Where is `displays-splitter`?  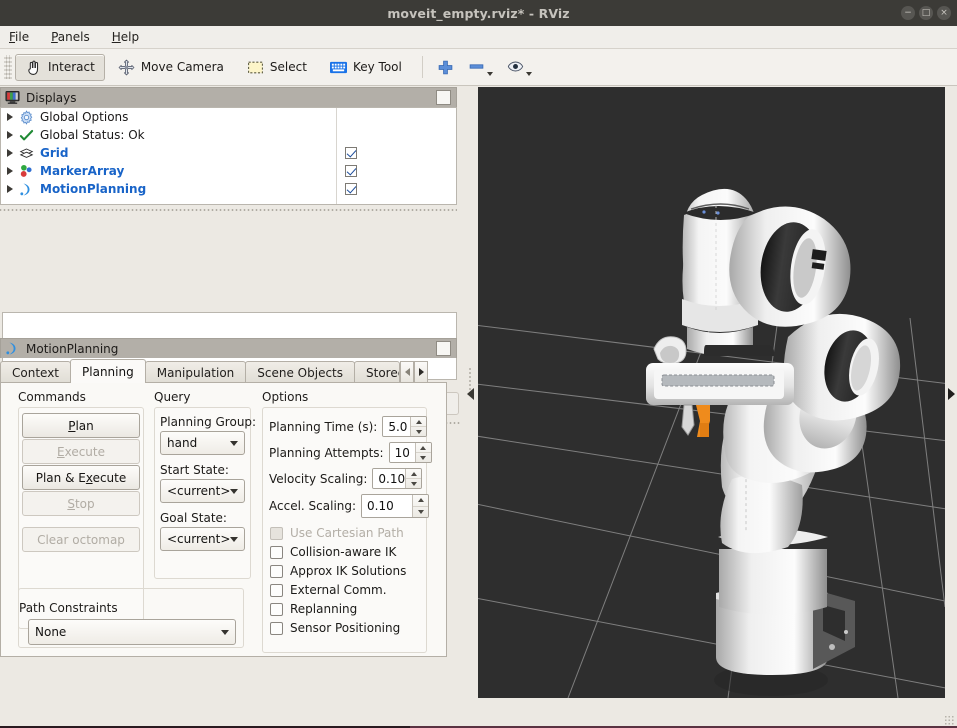
displays-splitter is located at coordinates (228, 209).